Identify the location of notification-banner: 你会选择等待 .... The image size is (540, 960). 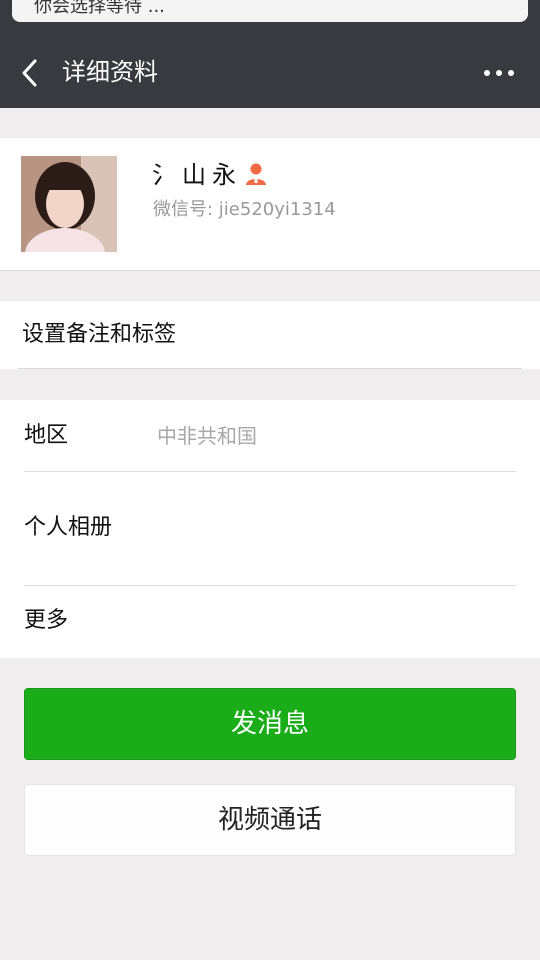
(270, 11).